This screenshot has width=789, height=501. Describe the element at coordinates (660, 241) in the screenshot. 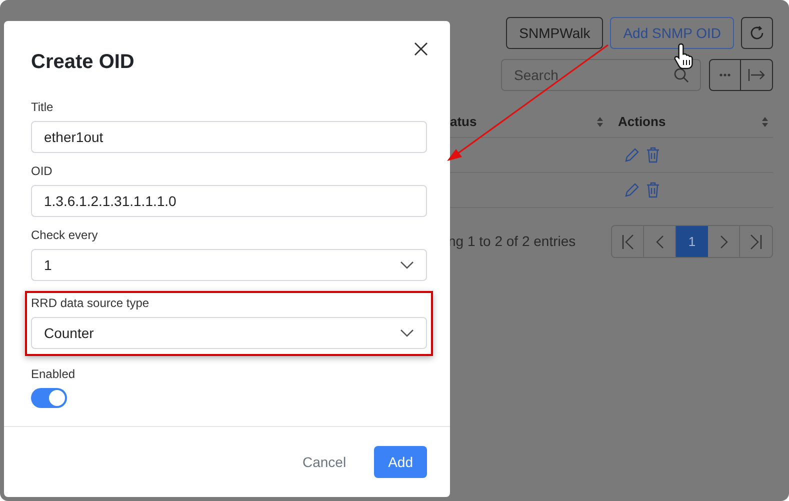

I see `chevron-left-icon` at that location.